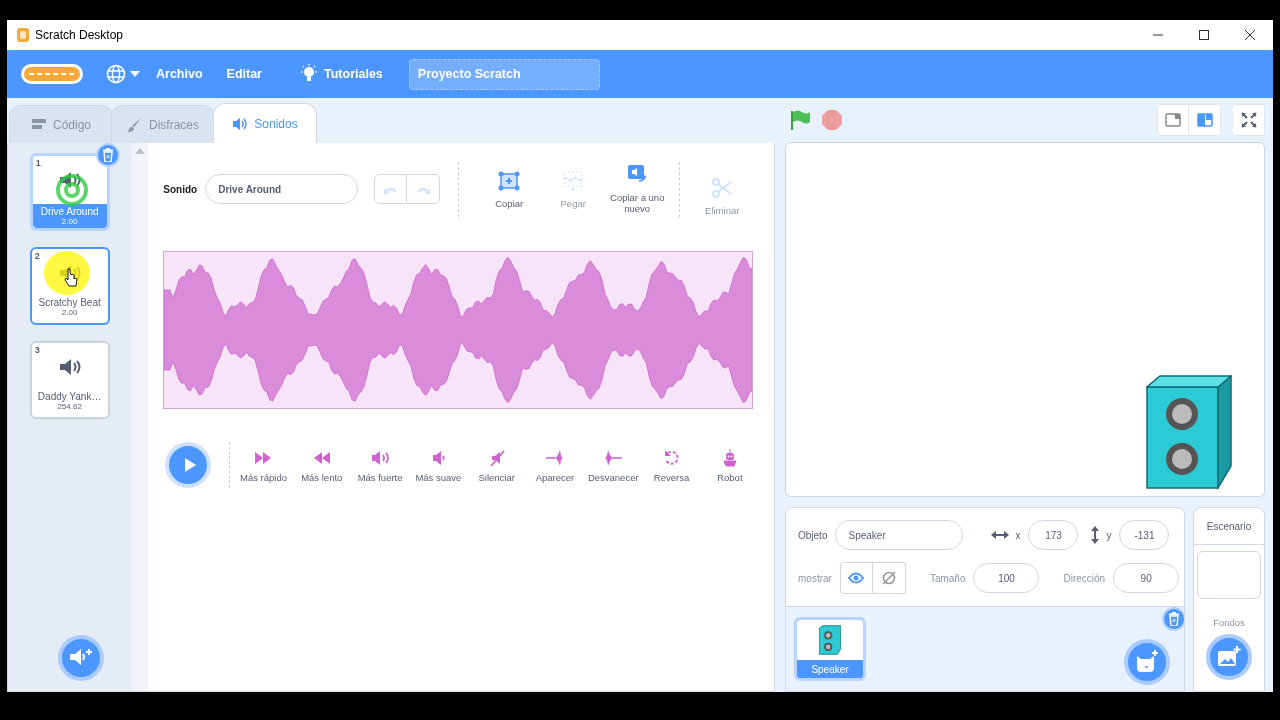 The width and height of the screenshot is (1280, 720). Describe the element at coordinates (135, 124) in the screenshot. I see `brush-icon` at that location.